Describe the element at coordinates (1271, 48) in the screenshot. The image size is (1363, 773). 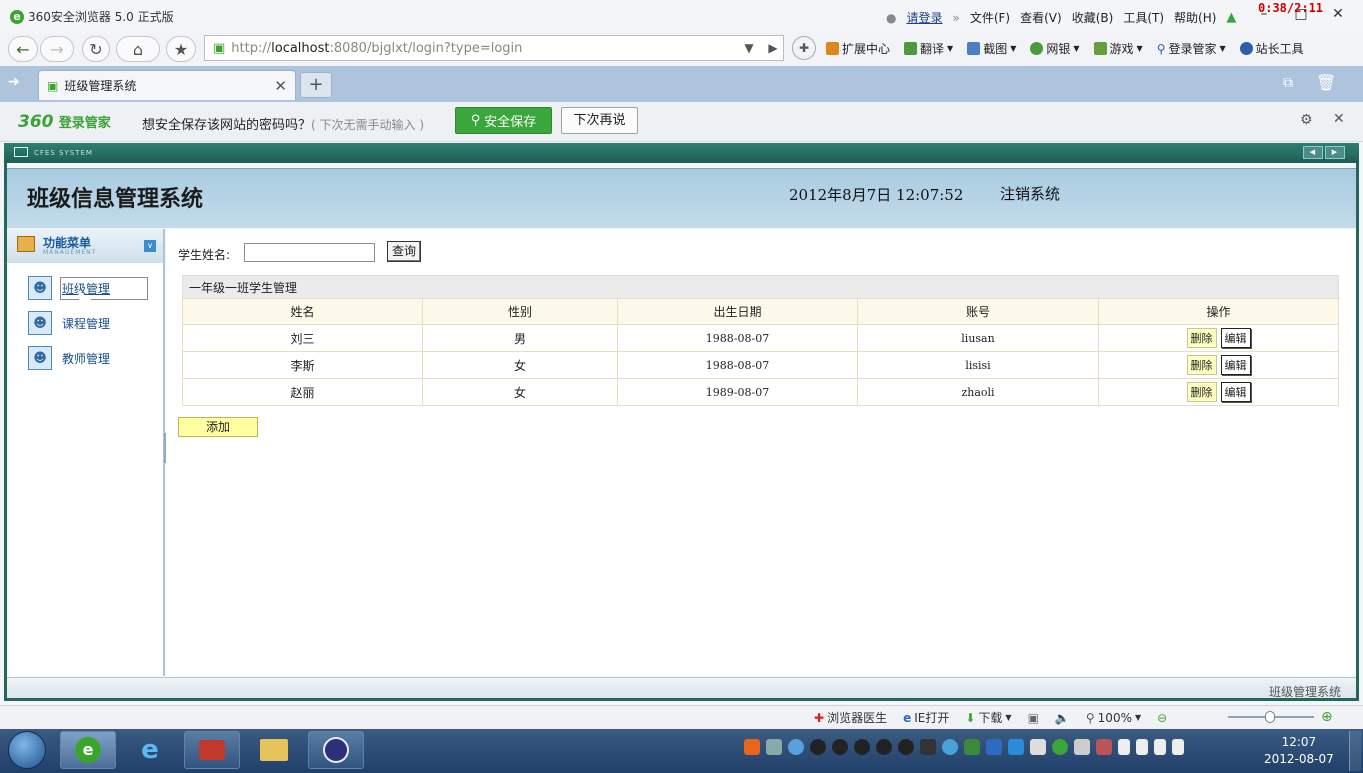
I see `webmaster-tools-button: 站长工具` at that location.